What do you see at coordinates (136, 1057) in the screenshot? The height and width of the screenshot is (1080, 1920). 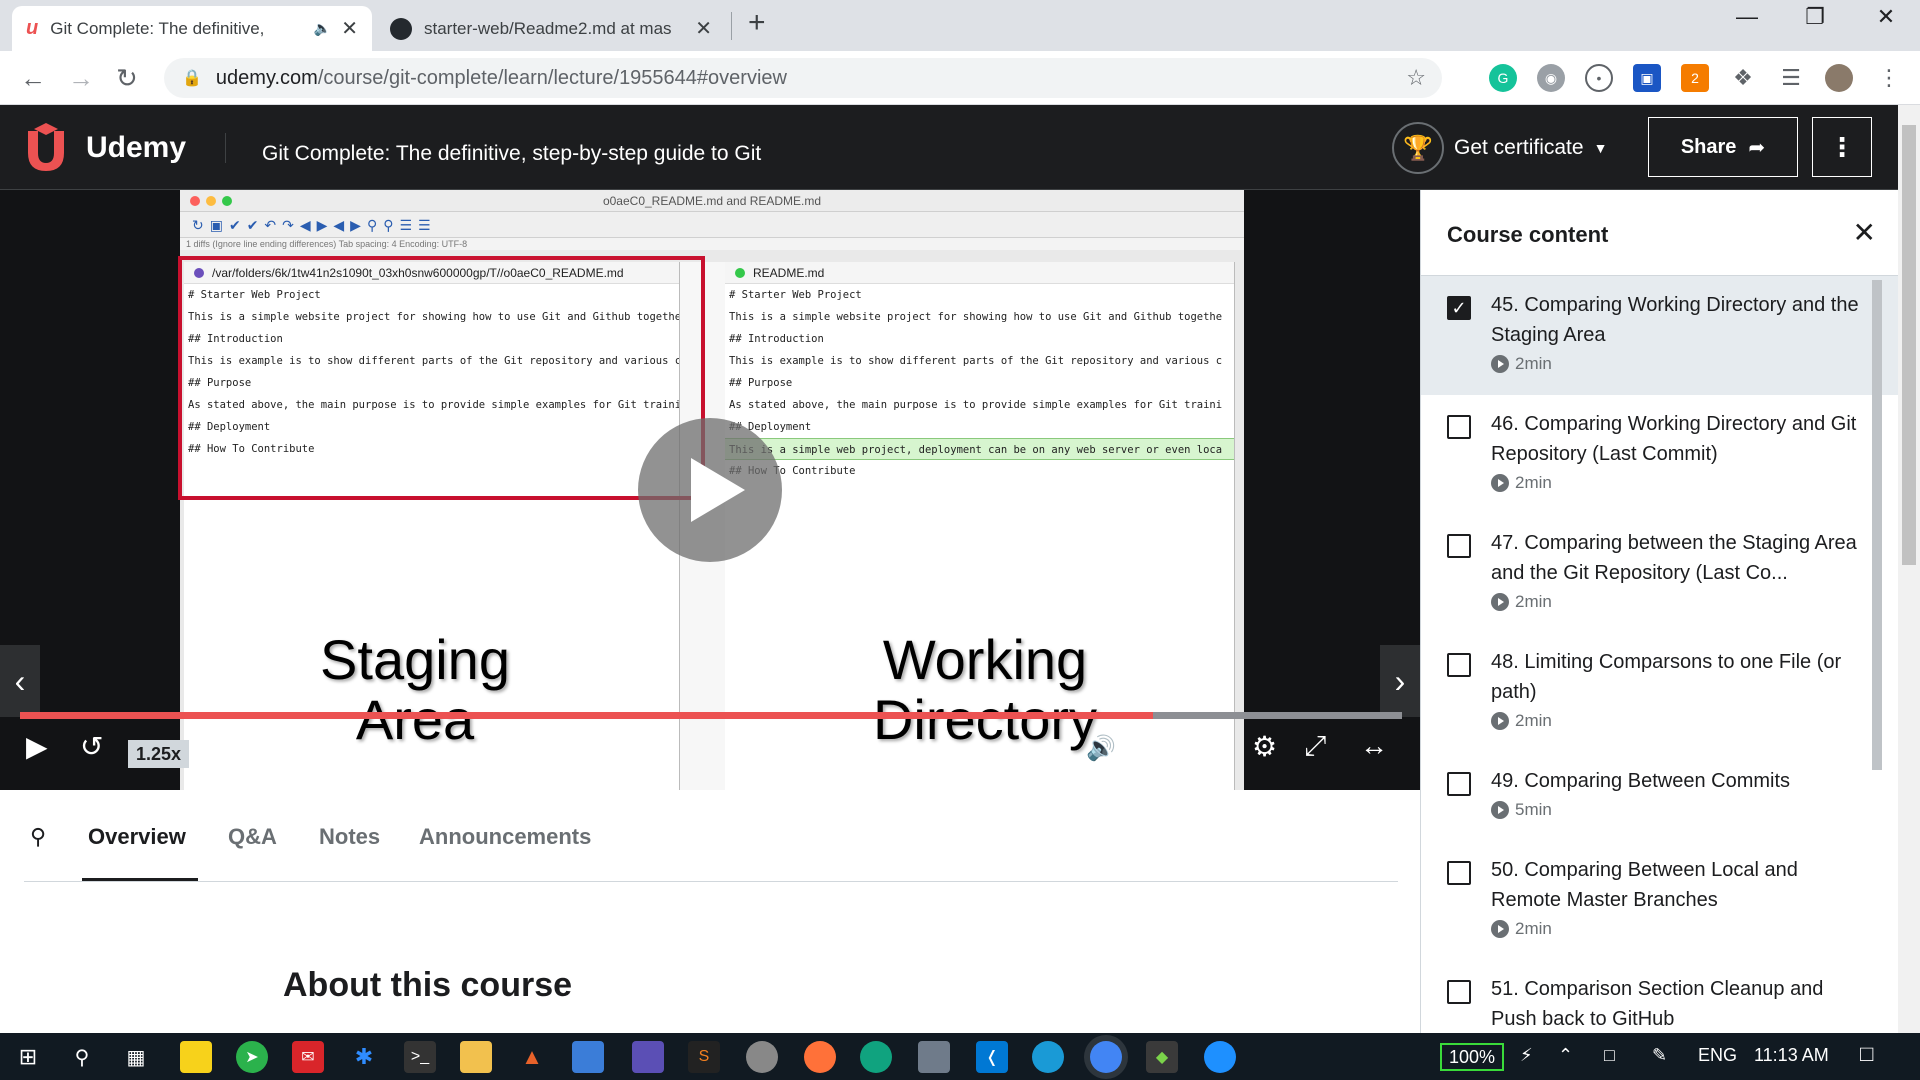 I see `task-view-icon: ▦` at bounding box center [136, 1057].